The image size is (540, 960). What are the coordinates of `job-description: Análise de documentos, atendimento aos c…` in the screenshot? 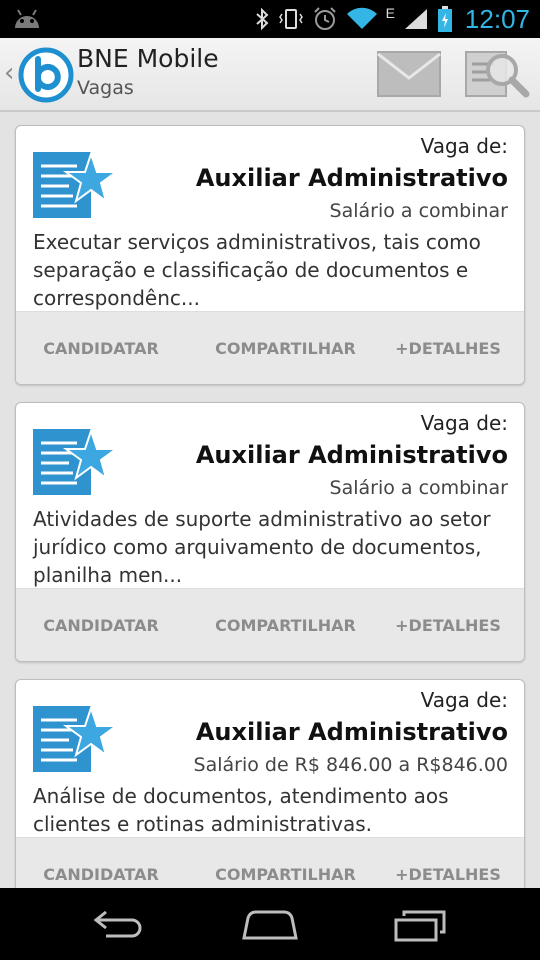 It's located at (241, 810).